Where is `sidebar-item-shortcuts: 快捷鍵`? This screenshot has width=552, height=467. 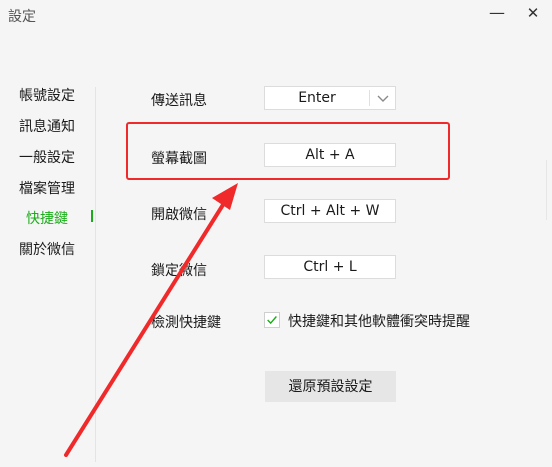
sidebar-item-shortcuts: 快捷鍵 is located at coordinates (47, 218).